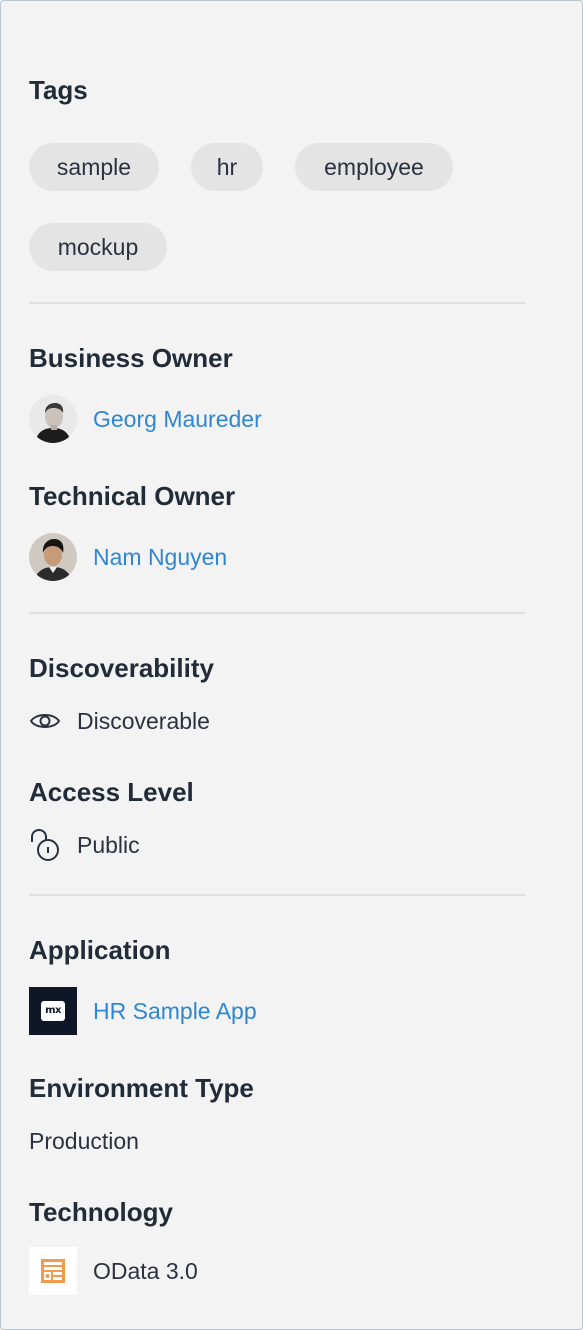  Describe the element at coordinates (58, 90) in the screenshot. I see `tags-heading: Tags` at that location.